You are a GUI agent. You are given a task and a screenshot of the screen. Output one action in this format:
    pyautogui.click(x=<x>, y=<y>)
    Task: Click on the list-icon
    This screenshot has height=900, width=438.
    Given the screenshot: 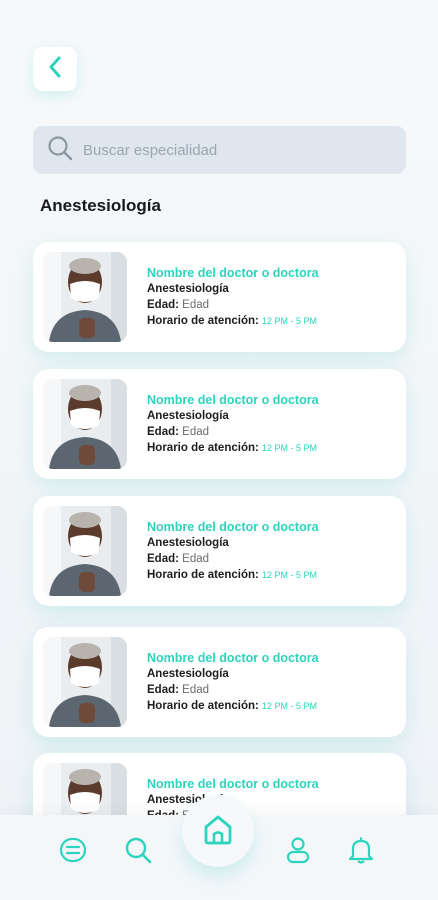 What is the action you would take?
    pyautogui.click(x=73, y=850)
    